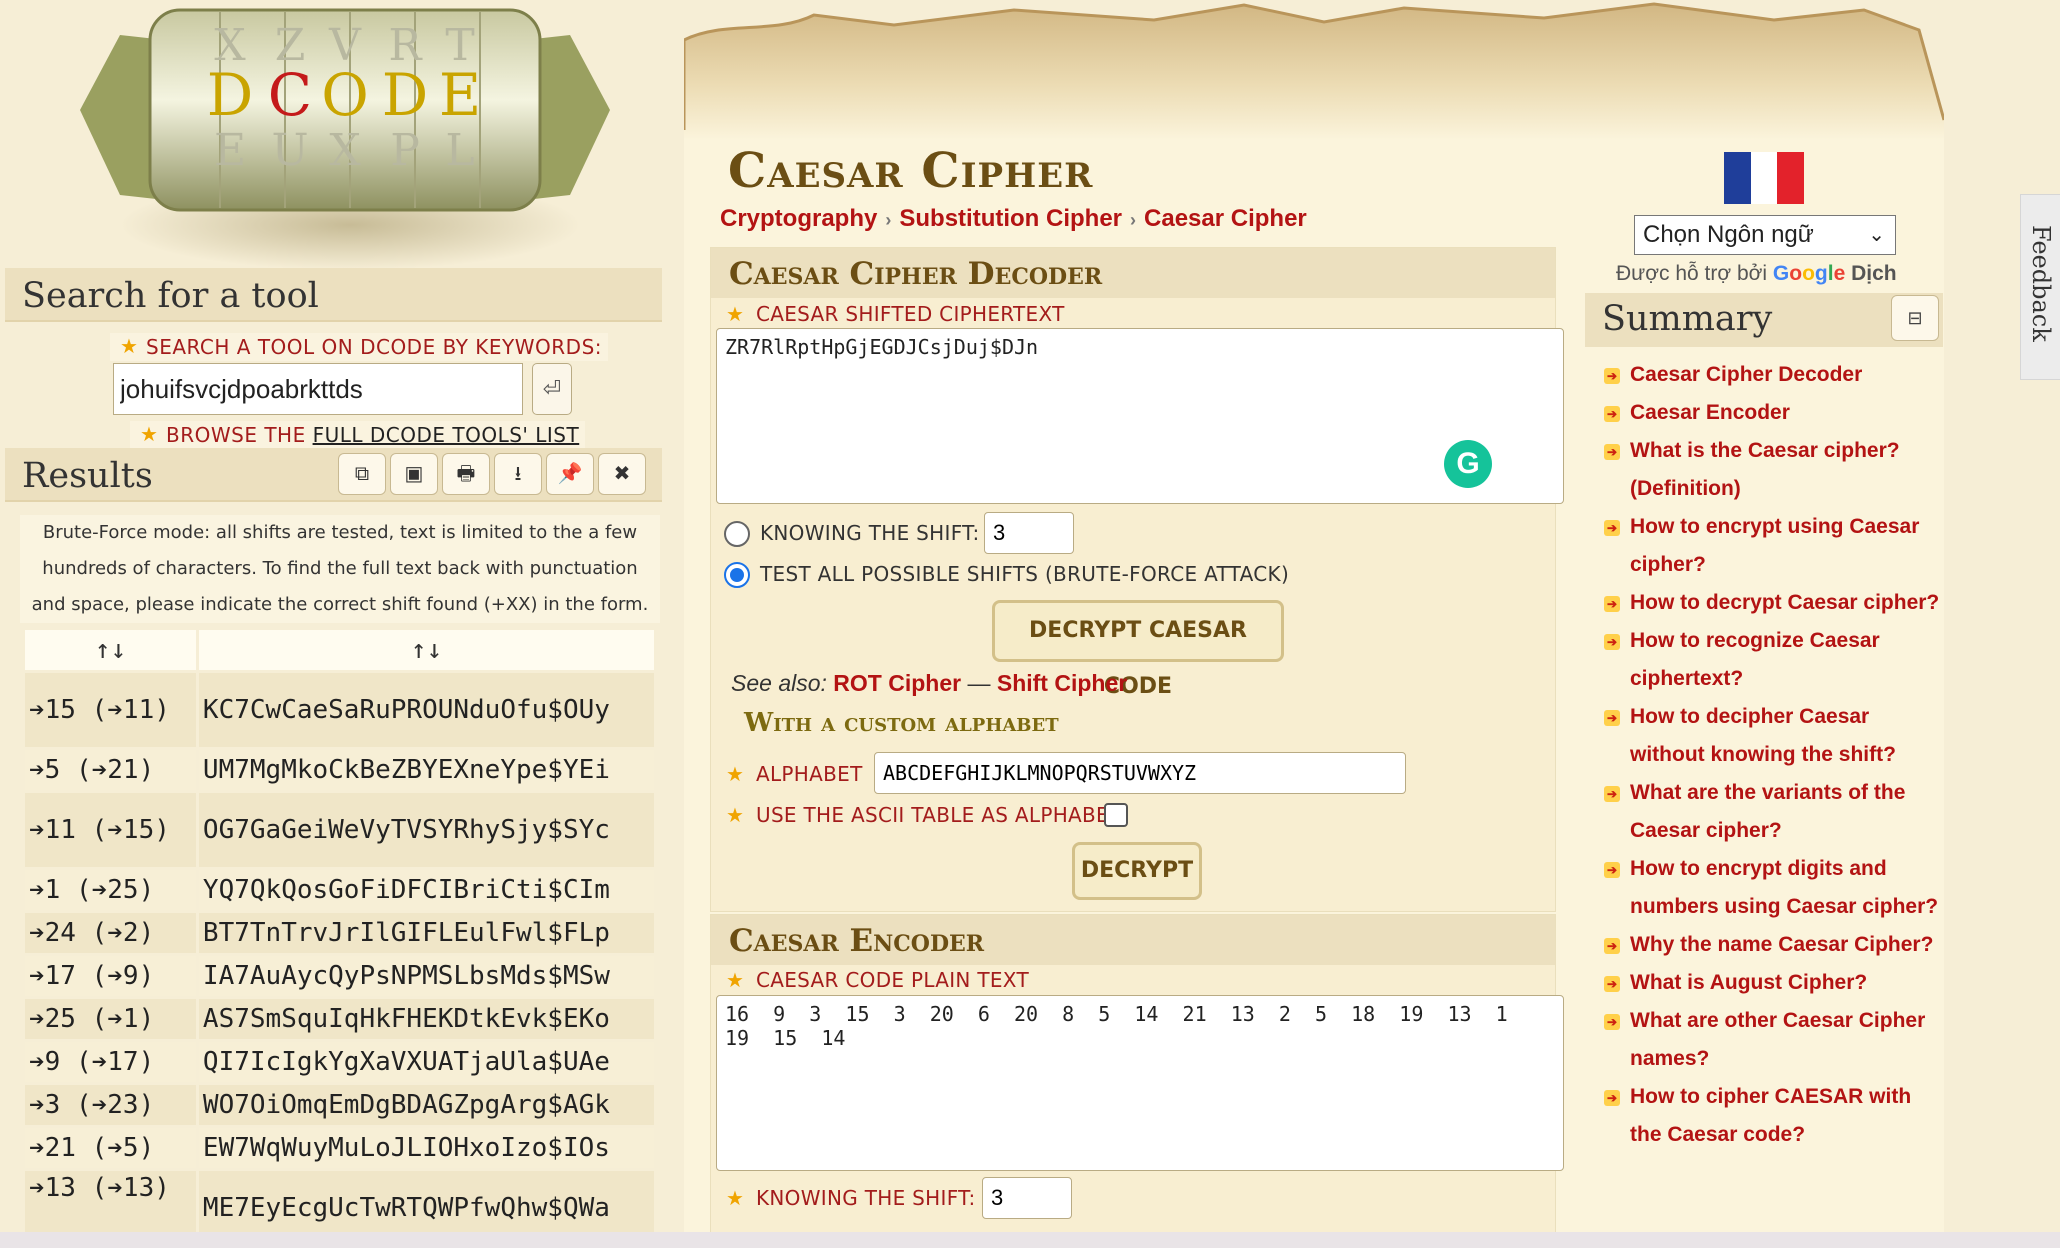 This screenshot has height=1248, width=2060. Describe the element at coordinates (1874, 273) in the screenshot. I see `translate-link: Dịch` at that location.